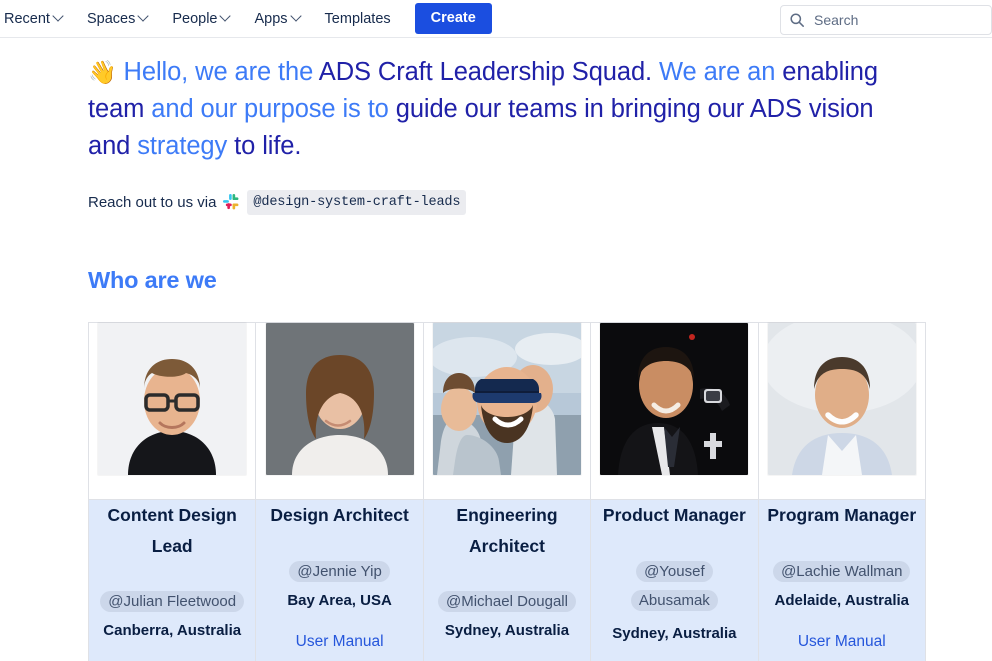 Image resolution: width=992 pixels, height=661 pixels. Describe the element at coordinates (27, 18) in the screenshot. I see `nav-item-label: Recent` at that location.